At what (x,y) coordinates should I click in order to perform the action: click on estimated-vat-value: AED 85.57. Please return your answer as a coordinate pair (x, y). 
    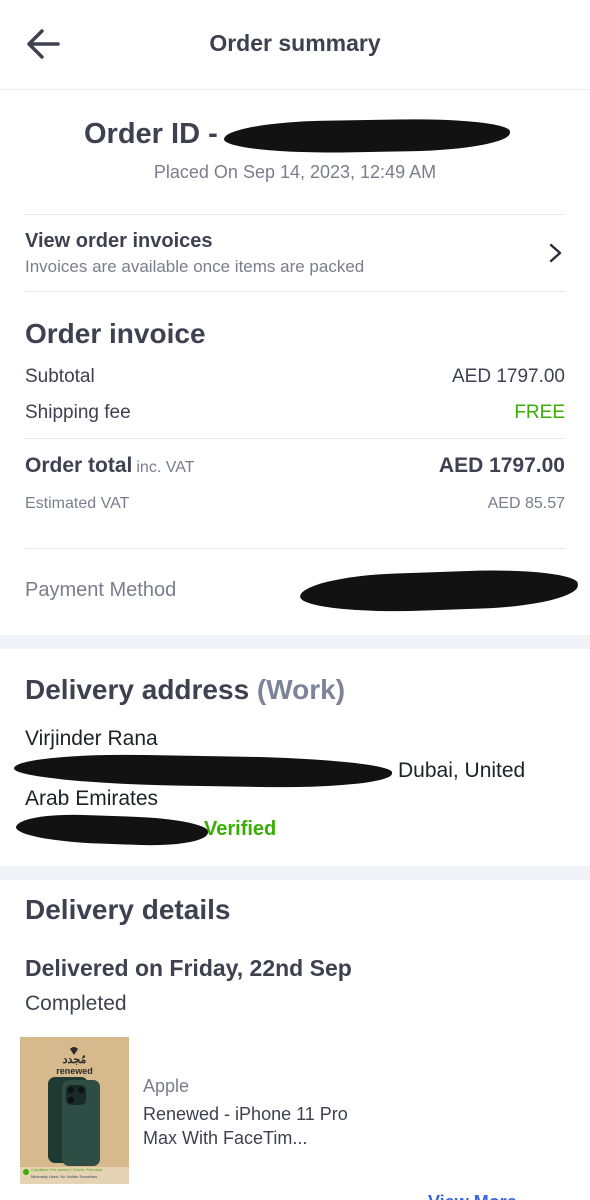
    Looking at the image, I should click on (526, 503).